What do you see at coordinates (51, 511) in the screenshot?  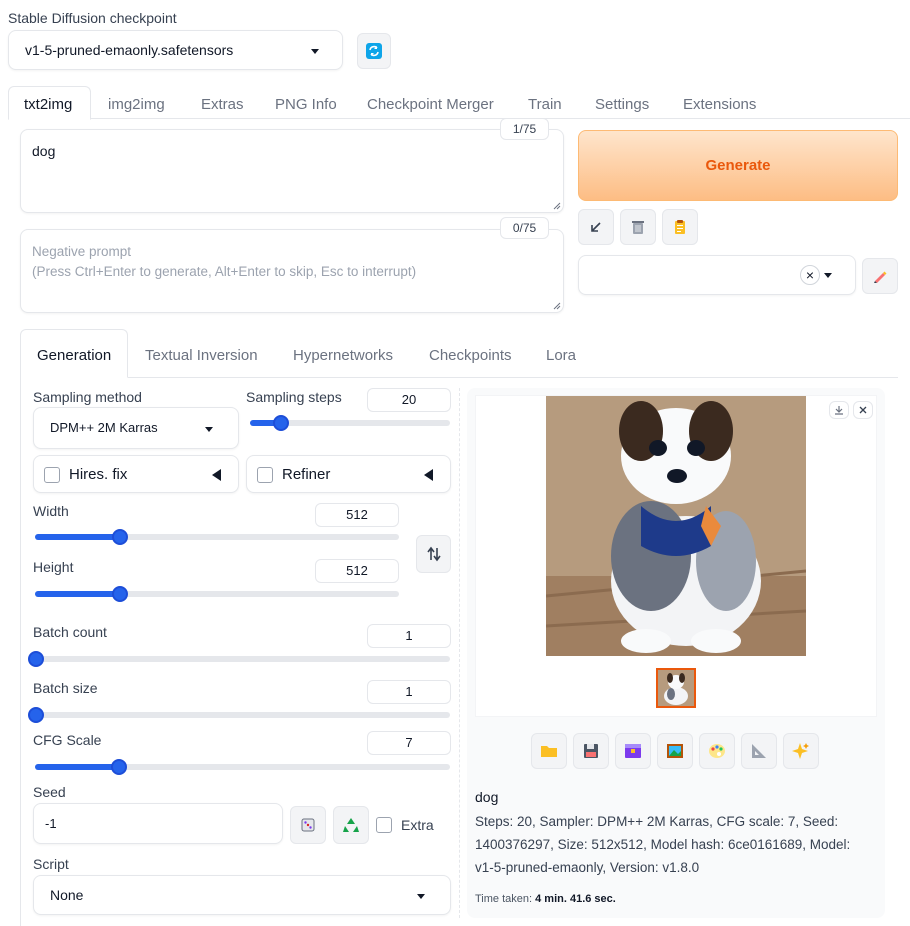 I see `width-label: Width` at bounding box center [51, 511].